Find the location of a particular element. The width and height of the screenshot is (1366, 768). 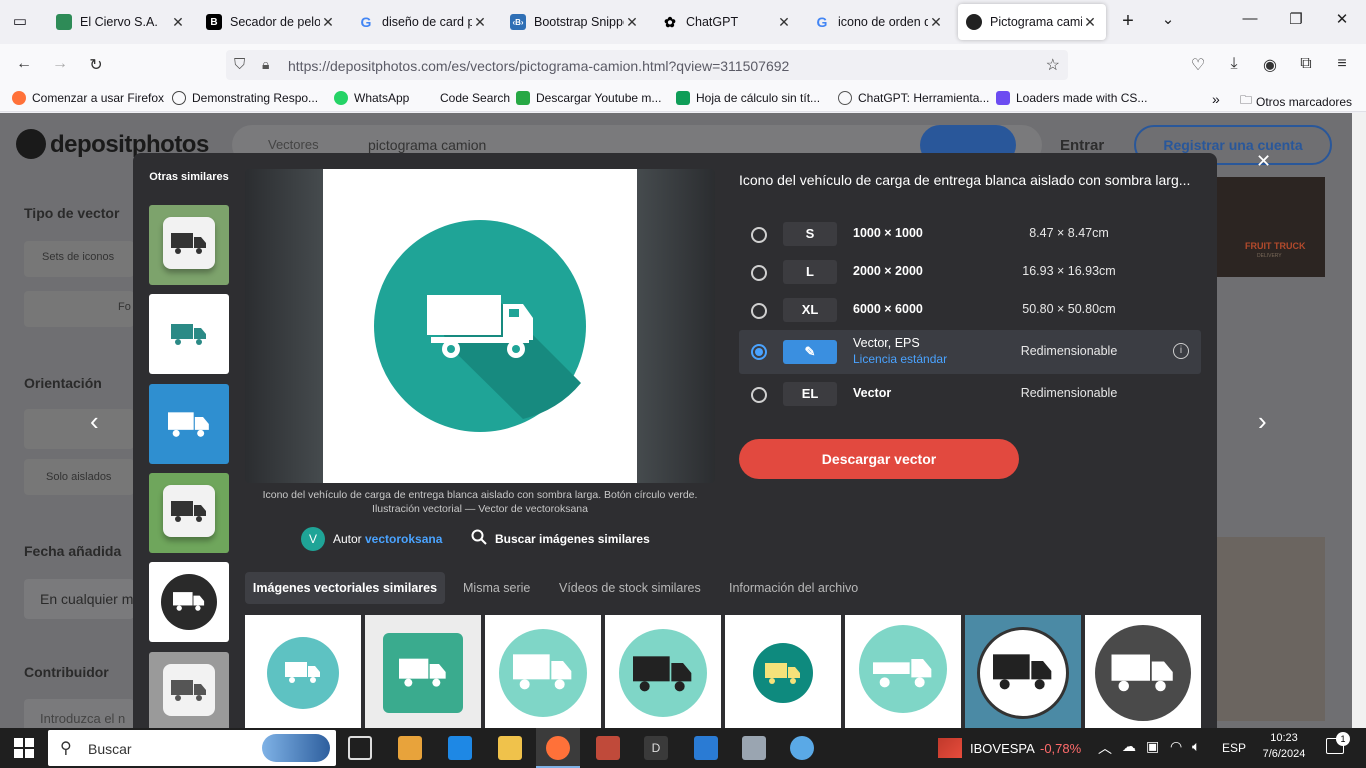

tab-pictograma: Pictograma camio ✕ is located at coordinates (1032, 22).